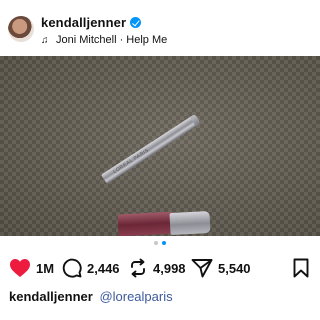 This screenshot has height=320, width=320. Describe the element at coordinates (111, 40) in the screenshot. I see `audio-label: Joni Mitchell · Help Me` at that location.